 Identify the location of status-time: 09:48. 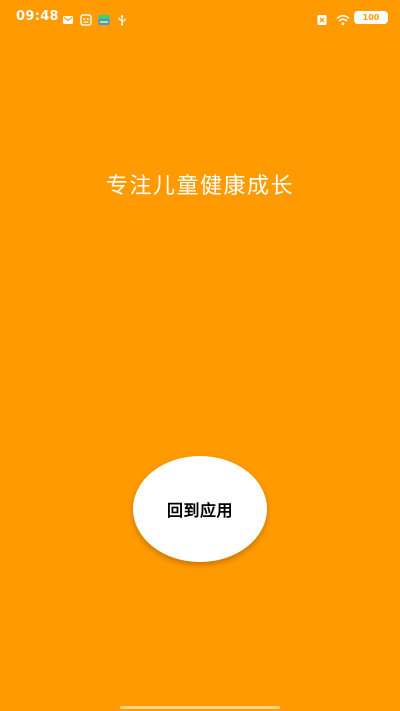
(37, 16).